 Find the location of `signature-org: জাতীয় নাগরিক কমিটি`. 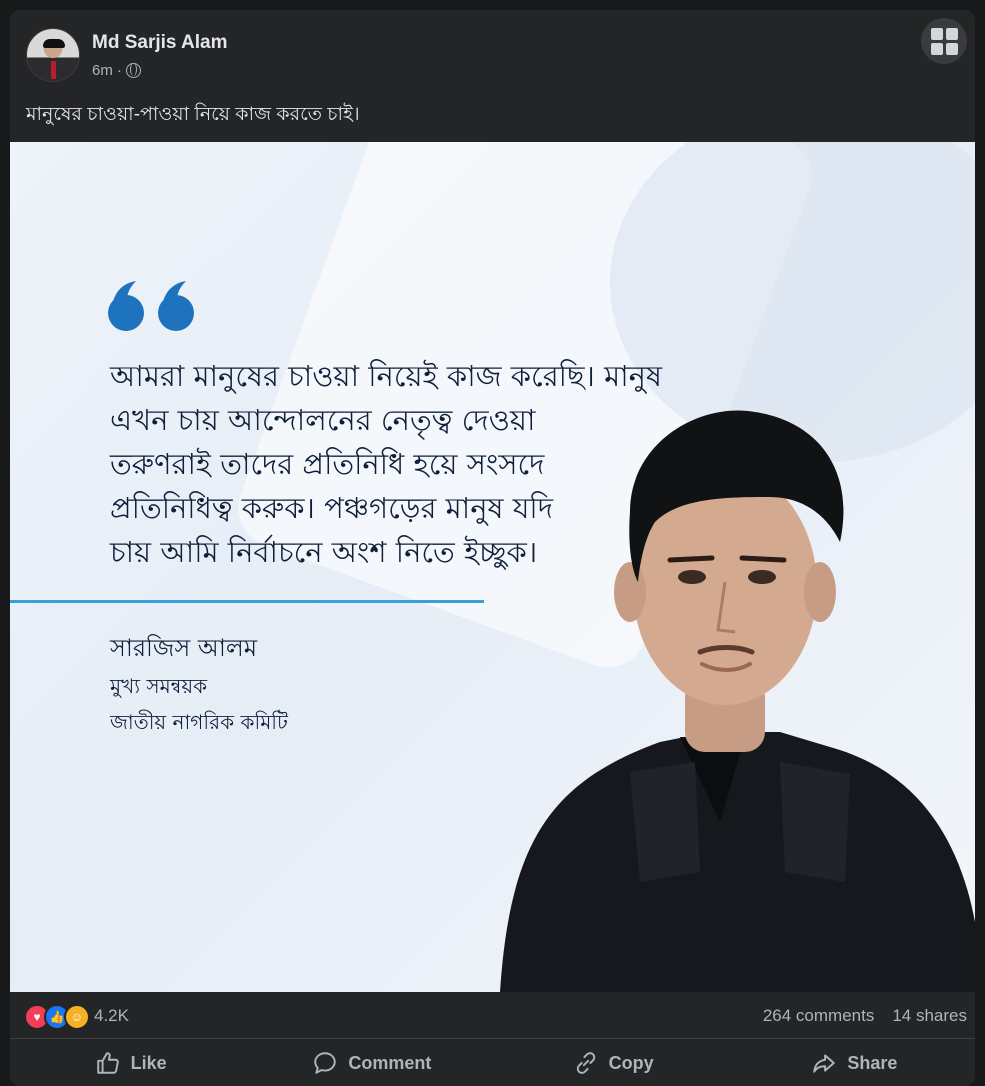

signature-org: জাতীয় নাগরিক কমিটি is located at coordinates (199, 722).